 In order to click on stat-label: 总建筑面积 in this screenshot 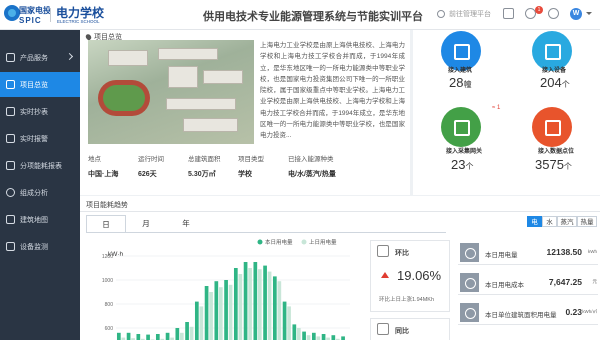, I will do `click(204, 159)`.